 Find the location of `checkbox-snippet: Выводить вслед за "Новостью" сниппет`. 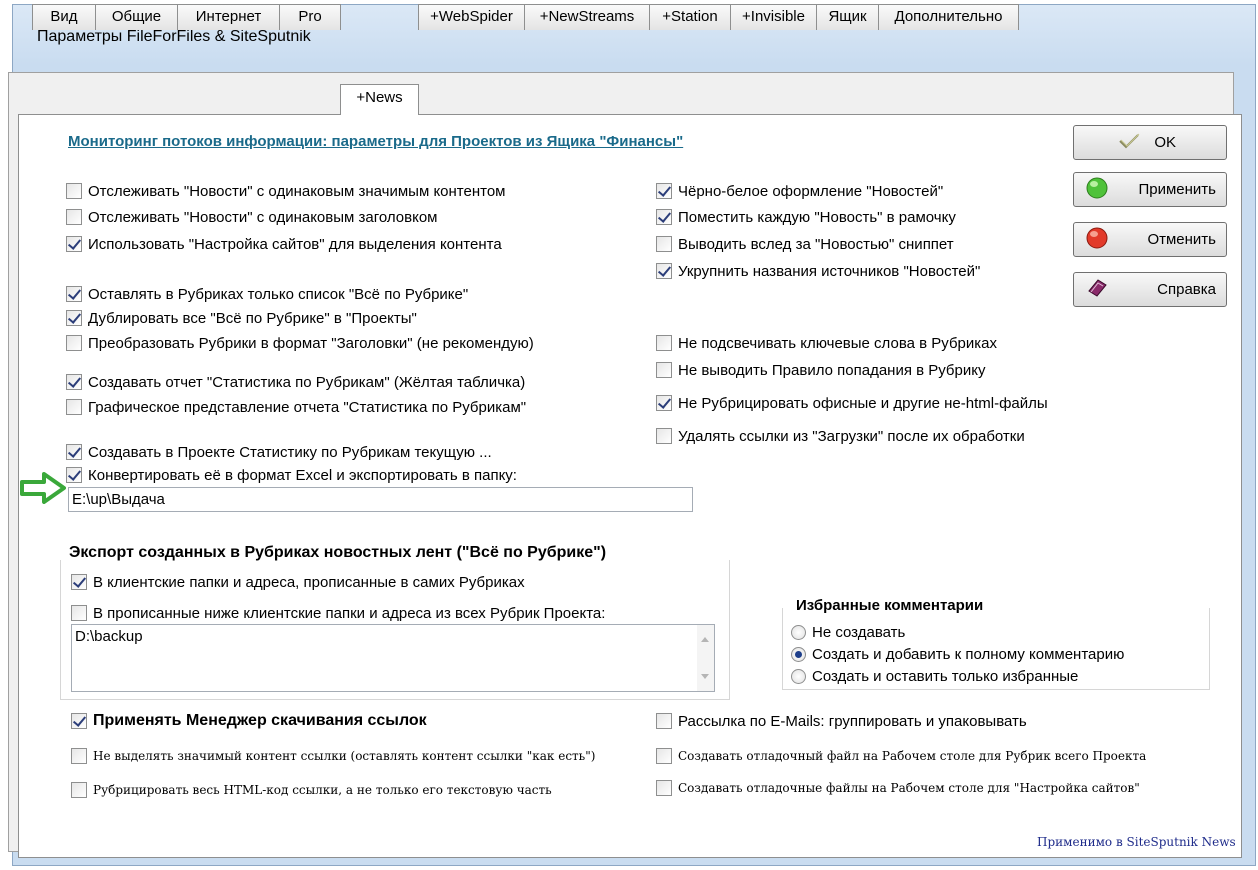

checkbox-snippet: Выводить вслед за "Новостью" сниппет is located at coordinates (805, 244).